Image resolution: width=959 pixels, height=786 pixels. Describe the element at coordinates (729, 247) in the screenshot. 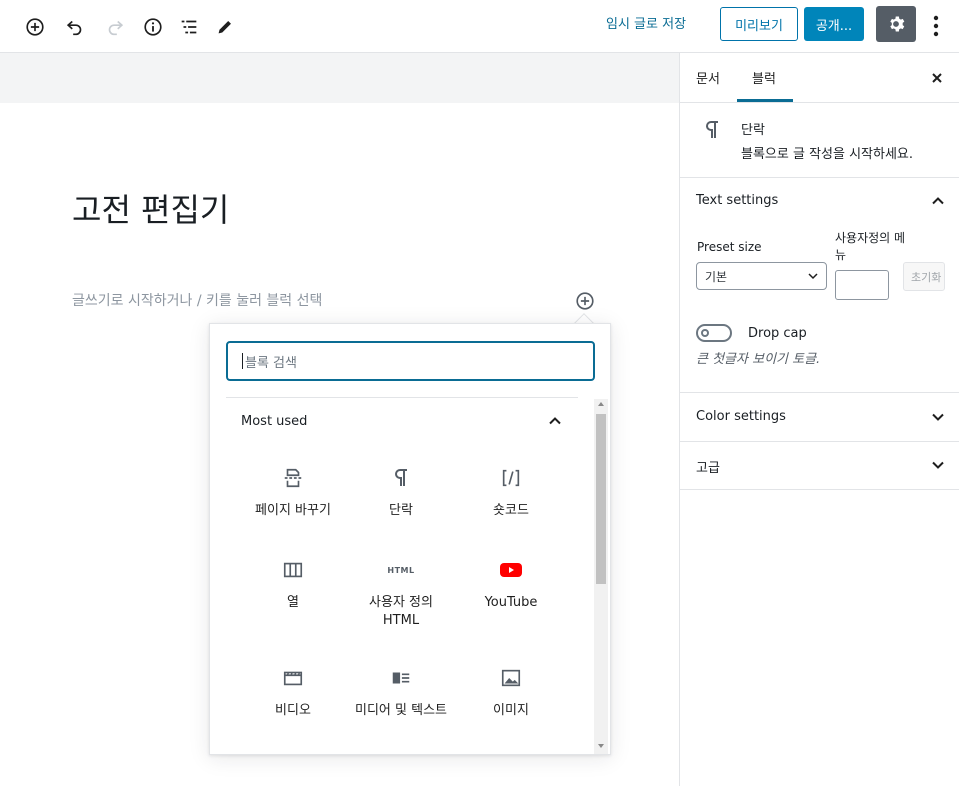

I see `preset-size-label: Preset size` at that location.